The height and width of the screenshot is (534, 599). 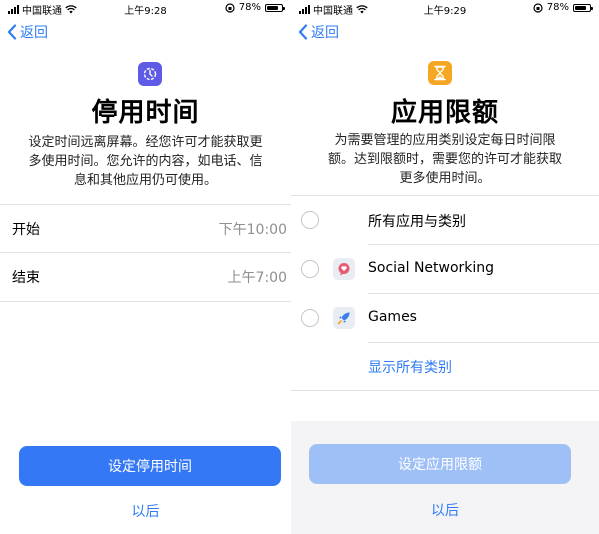 I want to click on downtime-icon, so click(x=150, y=74).